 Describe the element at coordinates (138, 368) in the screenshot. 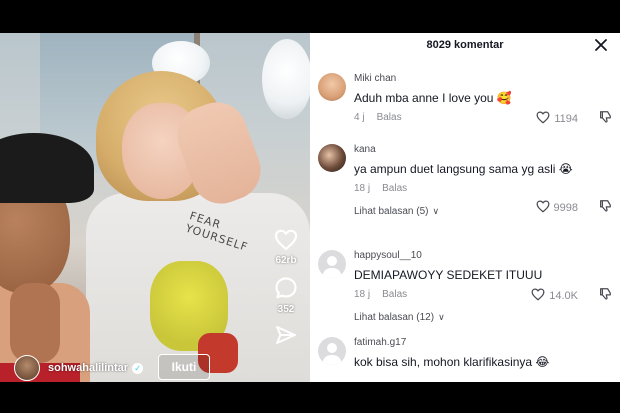

I see `verified-badge-icon: ✓` at that location.